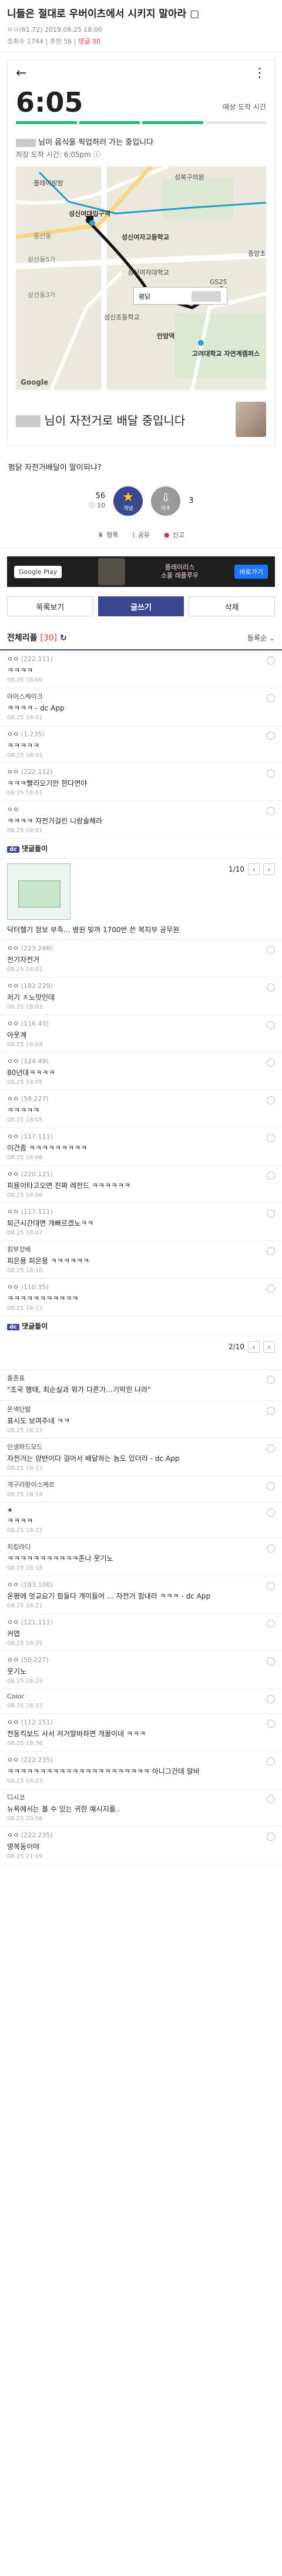 Image resolution: width=282 pixels, height=2576 pixels. What do you see at coordinates (141, 696) in the screenshot?
I see `comment-author: 아이스케이크` at bounding box center [141, 696].